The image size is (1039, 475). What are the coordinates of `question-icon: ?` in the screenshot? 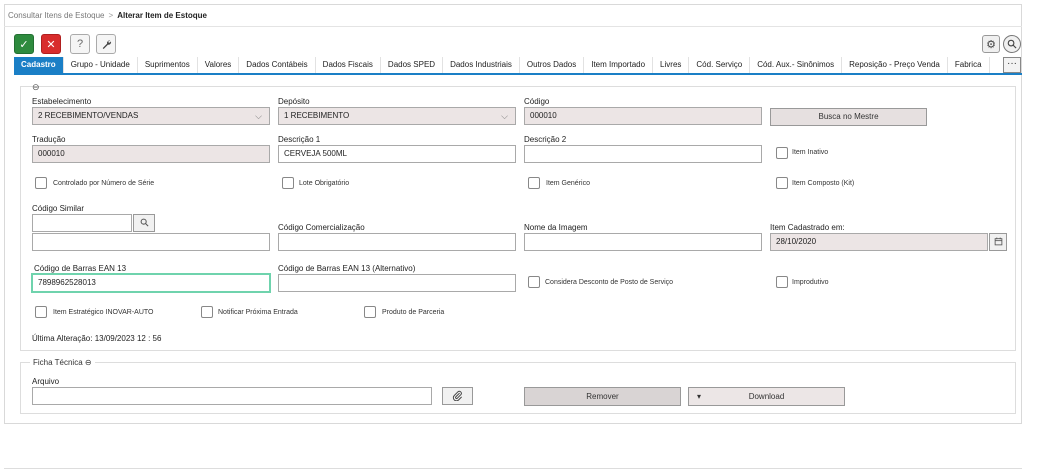 It's located at (80, 44).